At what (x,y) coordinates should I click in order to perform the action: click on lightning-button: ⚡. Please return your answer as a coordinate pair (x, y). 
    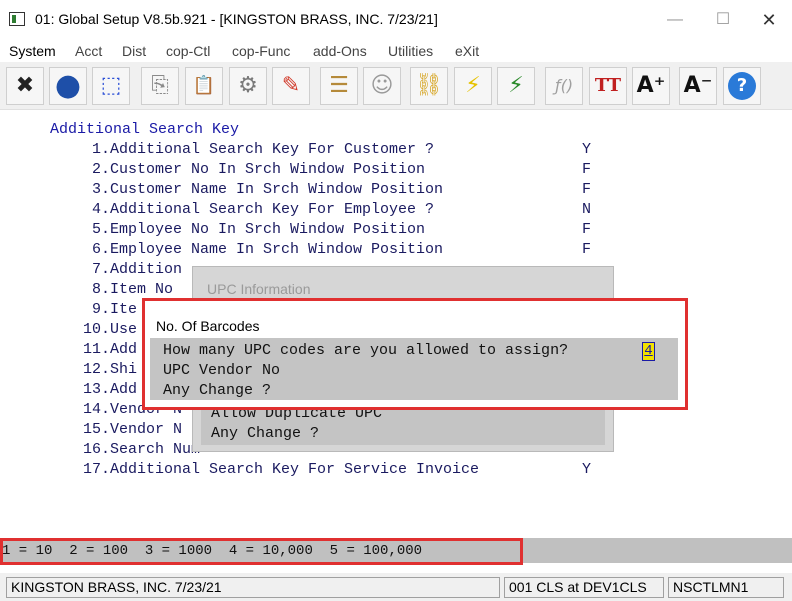
    Looking at the image, I should click on (473, 86).